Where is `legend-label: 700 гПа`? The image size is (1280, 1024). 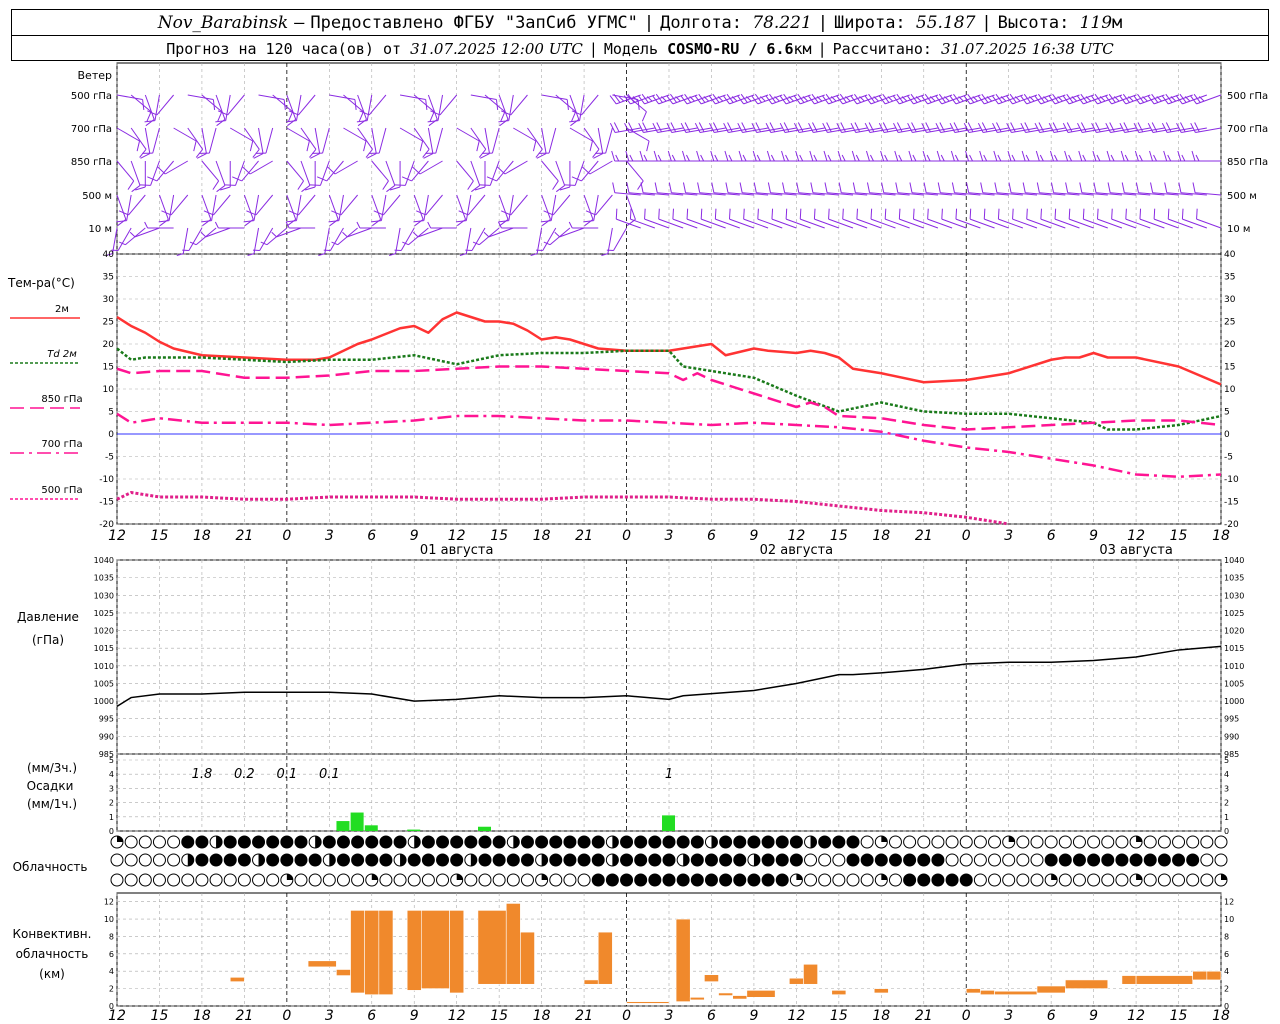
legend-label: 700 гПа is located at coordinates (61, 444).